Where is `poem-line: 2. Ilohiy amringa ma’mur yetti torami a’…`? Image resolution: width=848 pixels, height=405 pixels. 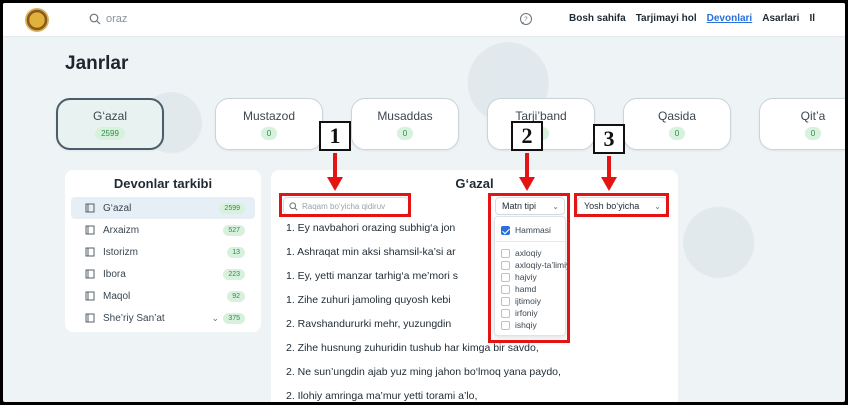
poem-line: 2. Ilohiy amringa ma’mur yetti torami a’… is located at coordinates (381, 396).